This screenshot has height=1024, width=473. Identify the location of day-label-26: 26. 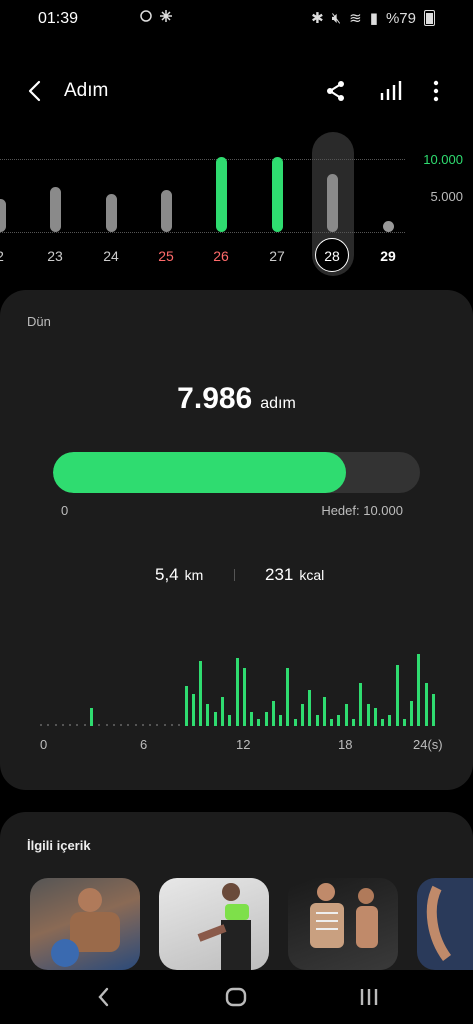
(221, 256).